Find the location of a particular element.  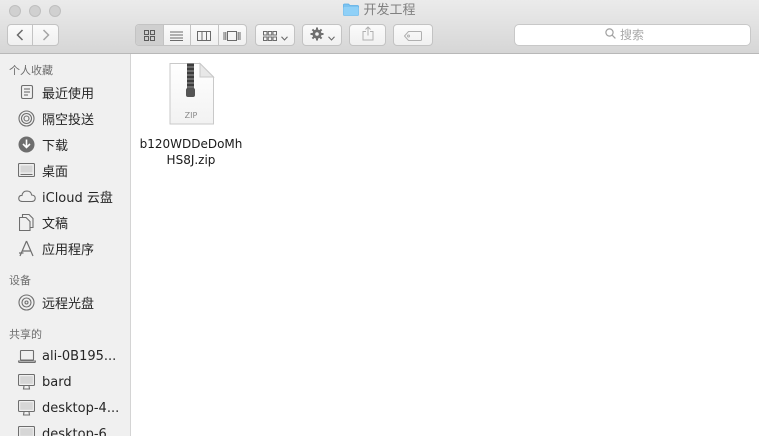

sidebar-section-shared: 共享的 is located at coordinates (25, 334).